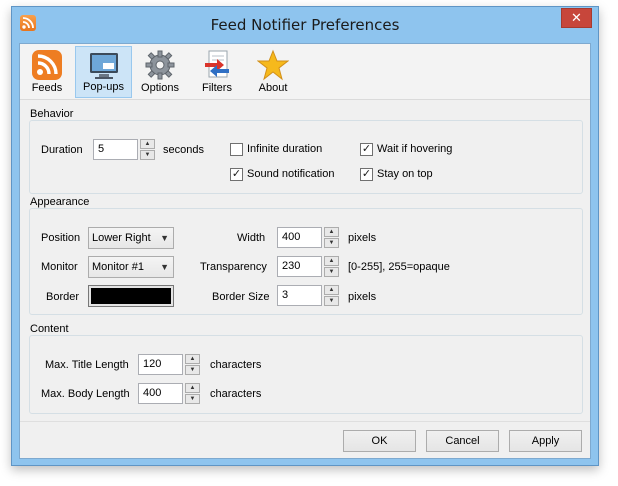 Image resolution: width=618 pixels, height=486 pixels. I want to click on border-color-swatch, so click(131, 296).